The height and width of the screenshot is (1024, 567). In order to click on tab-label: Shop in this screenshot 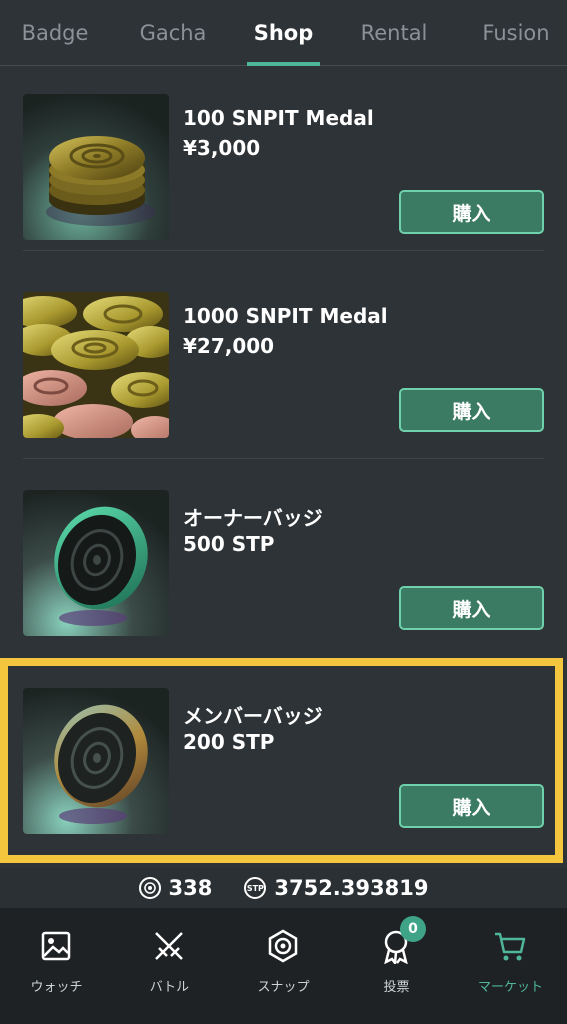, I will do `click(283, 33)`.